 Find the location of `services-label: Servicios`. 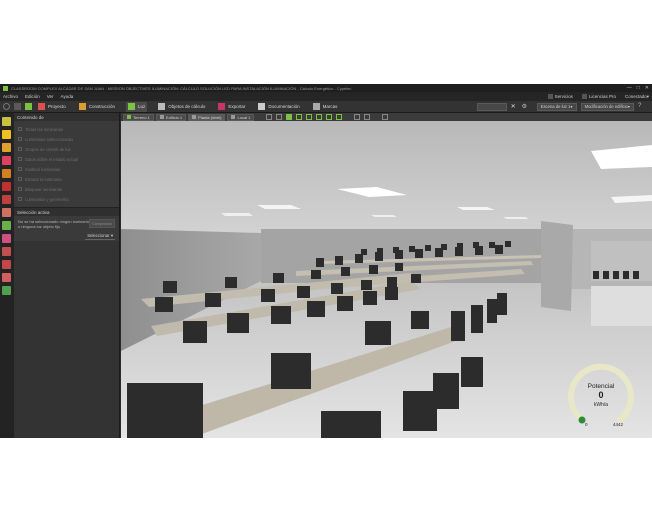

services-label: Servicios is located at coordinates (563, 96).